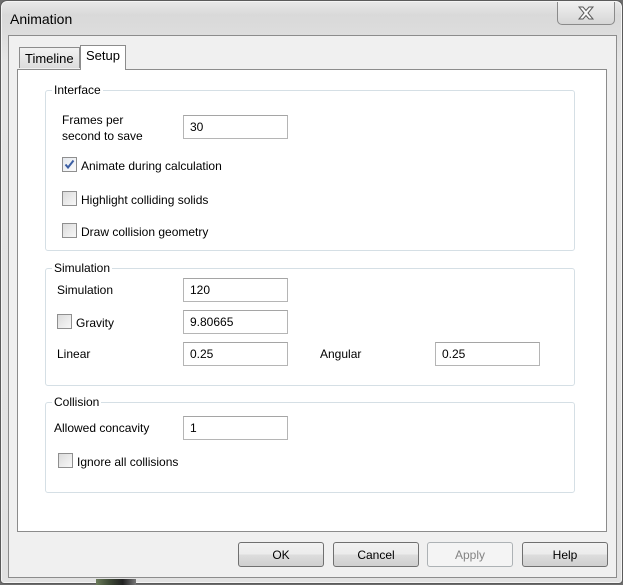 The width and height of the screenshot is (623, 585). I want to click on tab-timeline-label: Timeline, so click(49, 58).